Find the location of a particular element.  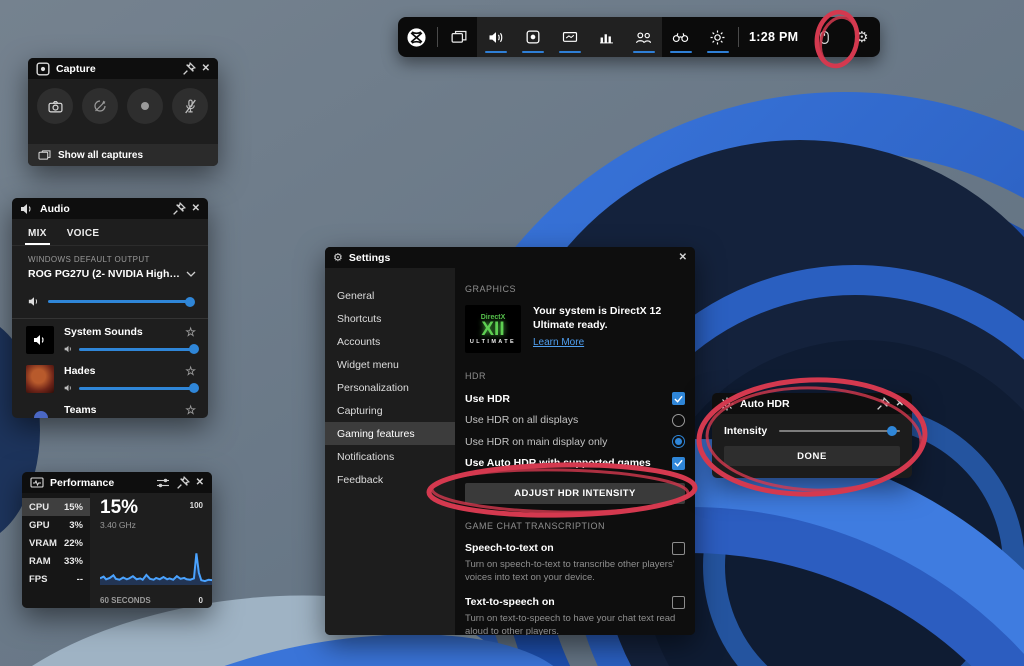

widget-menu-button is located at coordinates (458, 37).